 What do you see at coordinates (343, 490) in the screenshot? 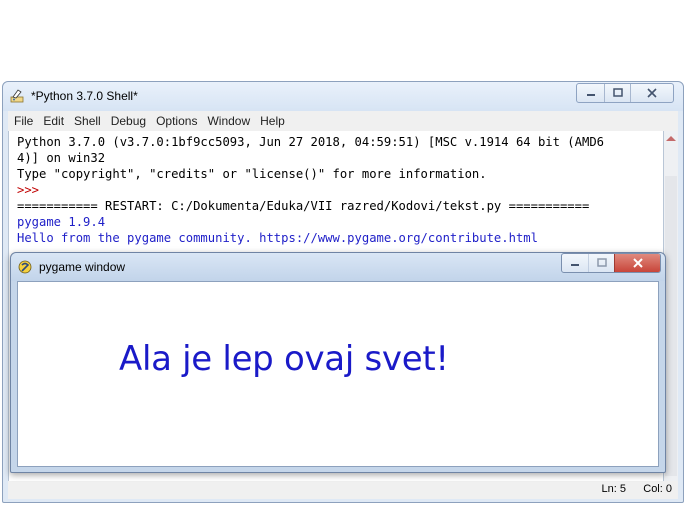
I see `shell-statusbar: Ln: 5 Col: 0` at bounding box center [343, 490].